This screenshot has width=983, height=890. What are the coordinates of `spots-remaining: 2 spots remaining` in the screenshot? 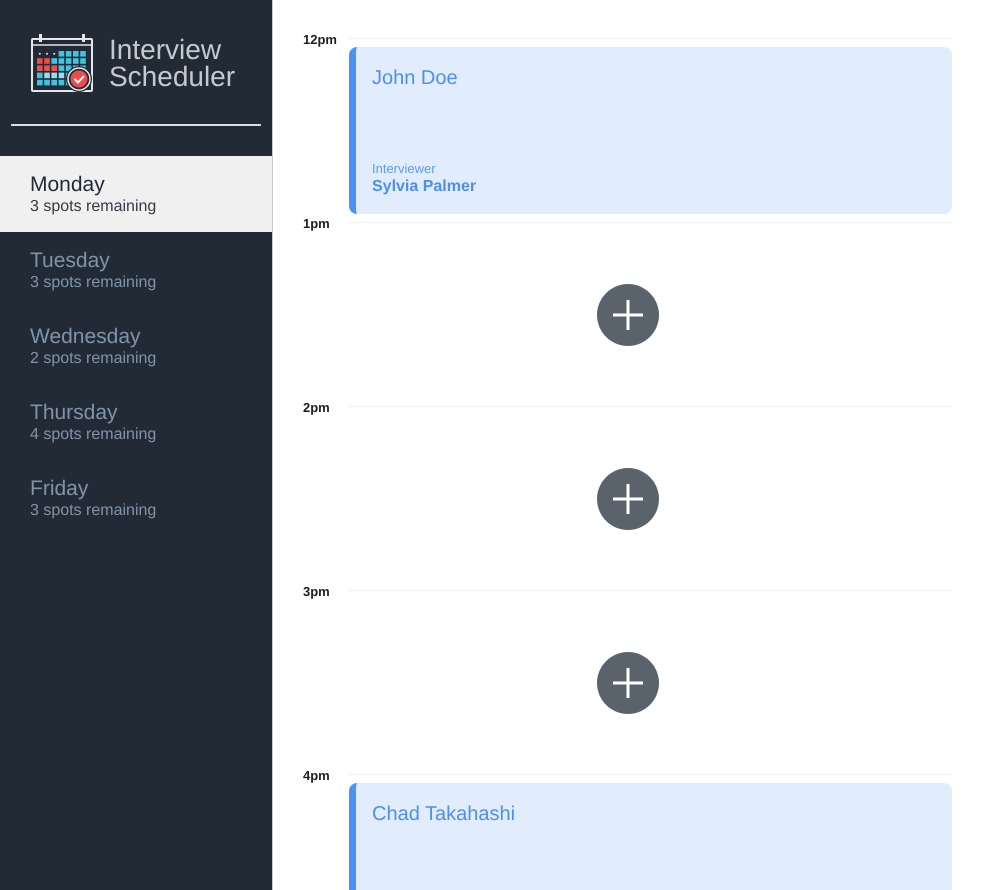 It's located at (93, 359).